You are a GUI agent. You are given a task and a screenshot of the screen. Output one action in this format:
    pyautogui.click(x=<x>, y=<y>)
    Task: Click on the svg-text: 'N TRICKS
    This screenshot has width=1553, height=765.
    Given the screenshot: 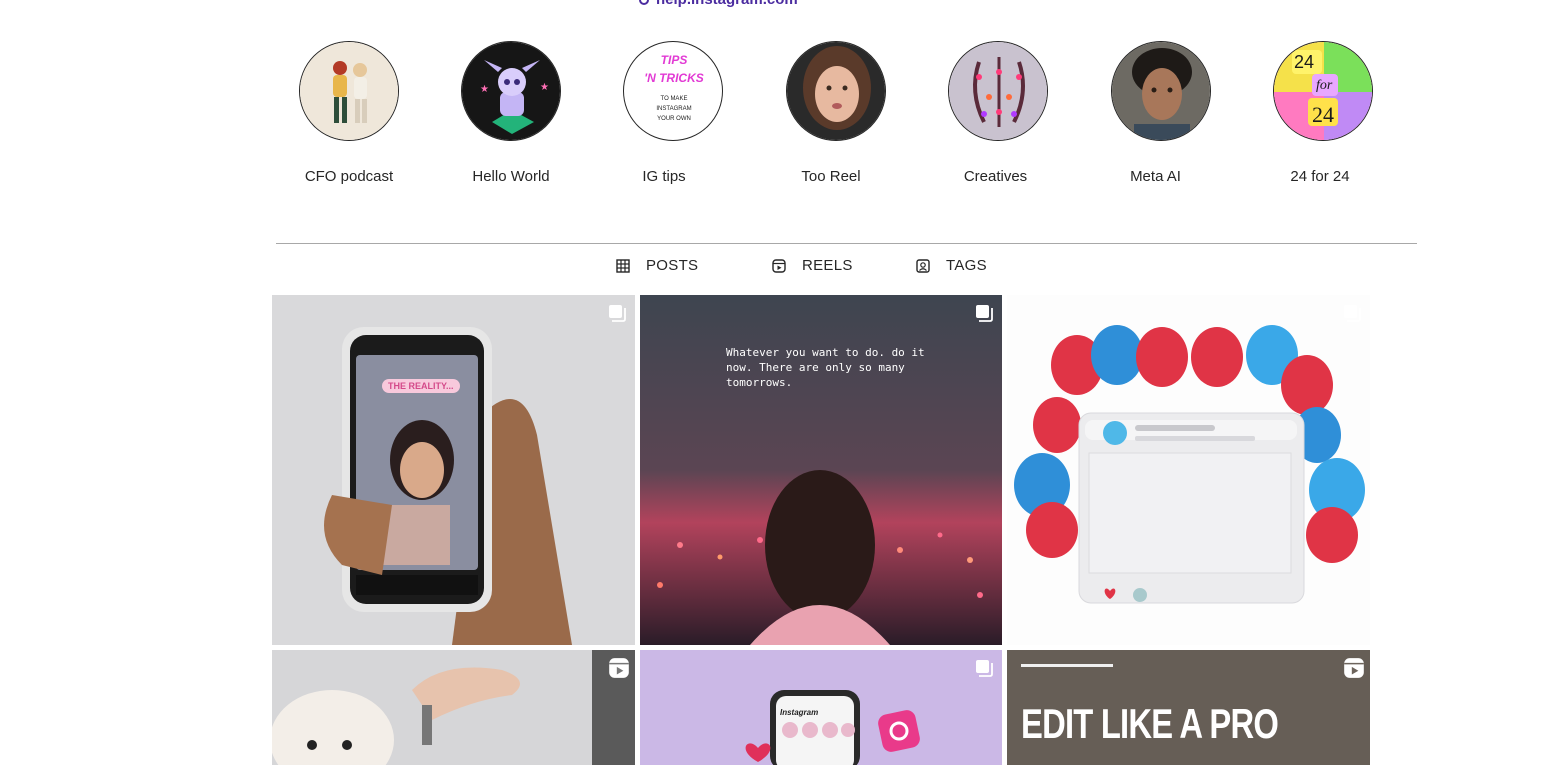 What is the action you would take?
    pyautogui.click(x=674, y=78)
    